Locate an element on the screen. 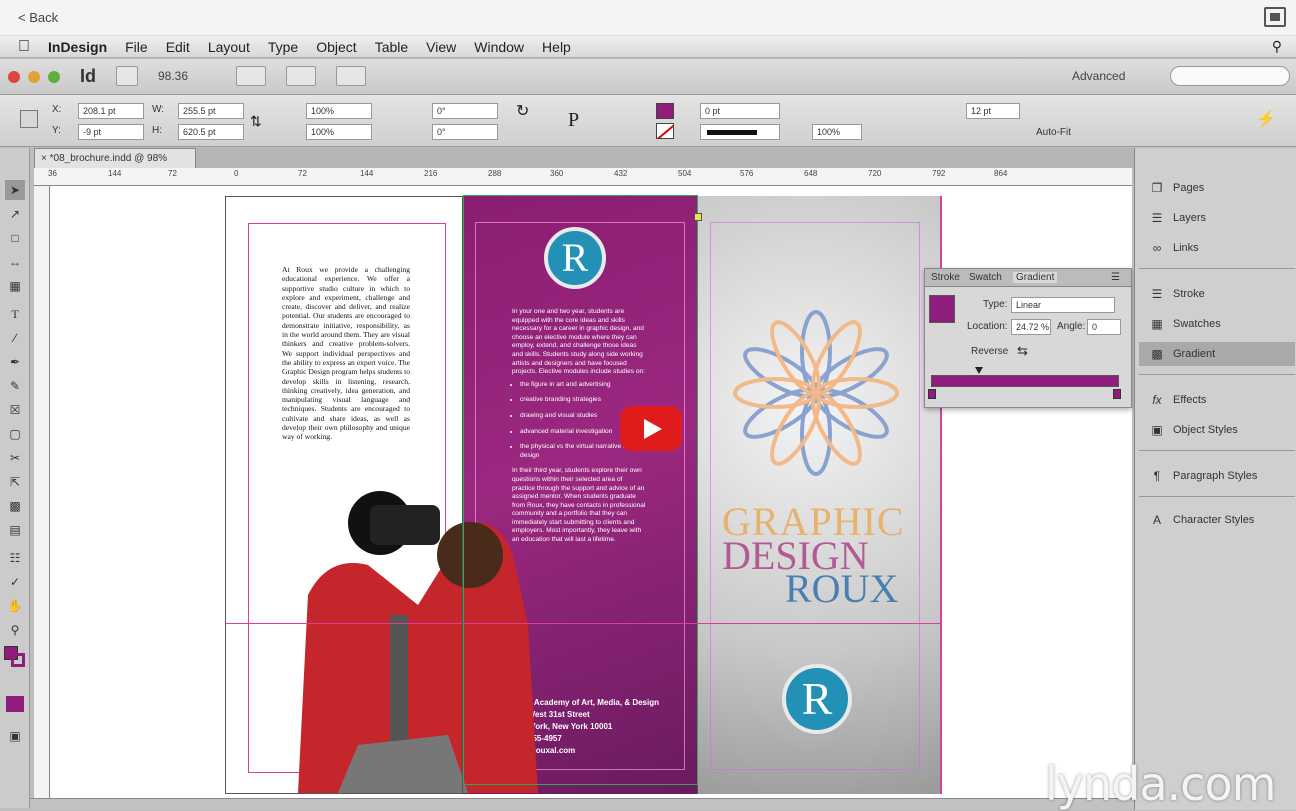  dock-pages: ❐ Pages is located at coordinates (1217, 188).